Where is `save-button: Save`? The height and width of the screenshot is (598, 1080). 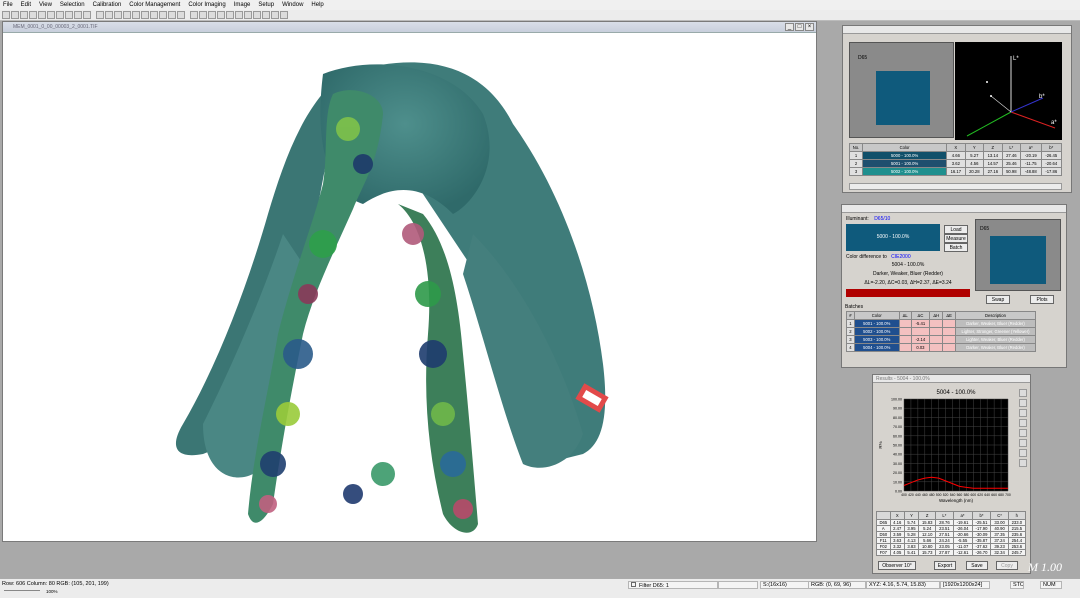 save-button: Save is located at coordinates (977, 565).